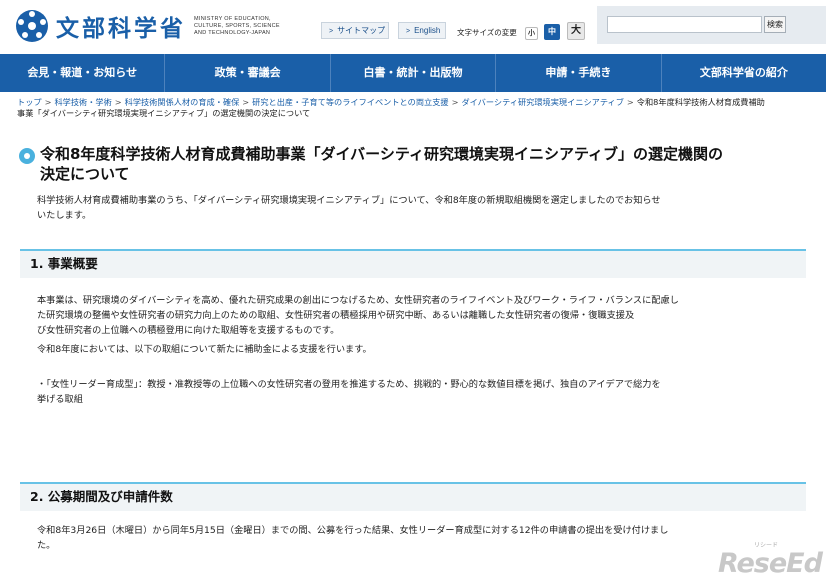 Image resolution: width=826 pixels, height=586 pixels. Describe the element at coordinates (744, 73) in the screenshot. I see `nav-item-about: 文部科学省の紹介` at that location.